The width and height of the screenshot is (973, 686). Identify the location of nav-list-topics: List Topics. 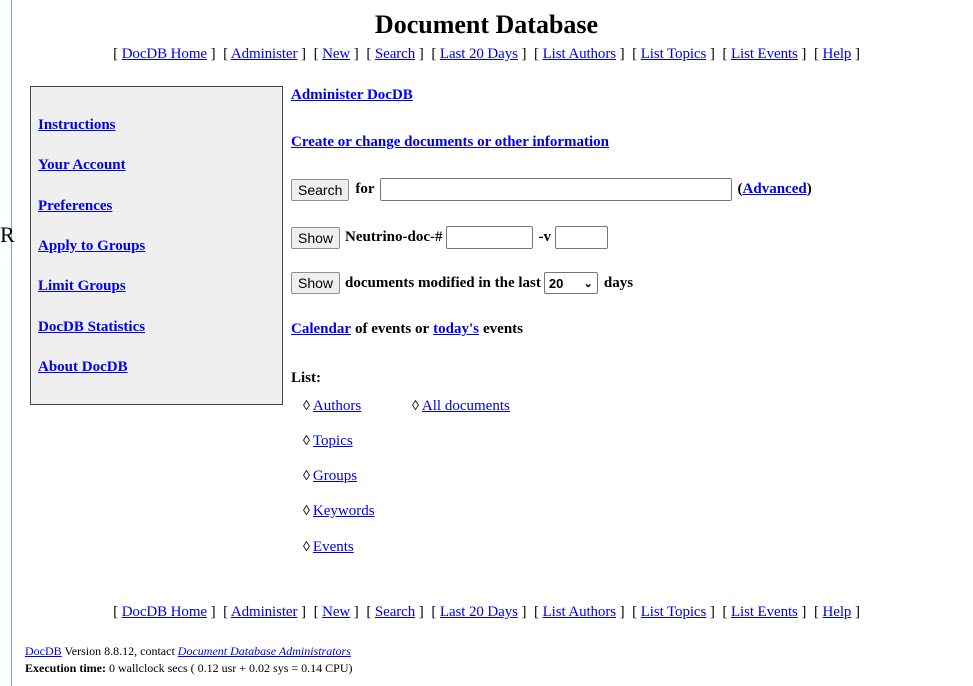
(674, 54).